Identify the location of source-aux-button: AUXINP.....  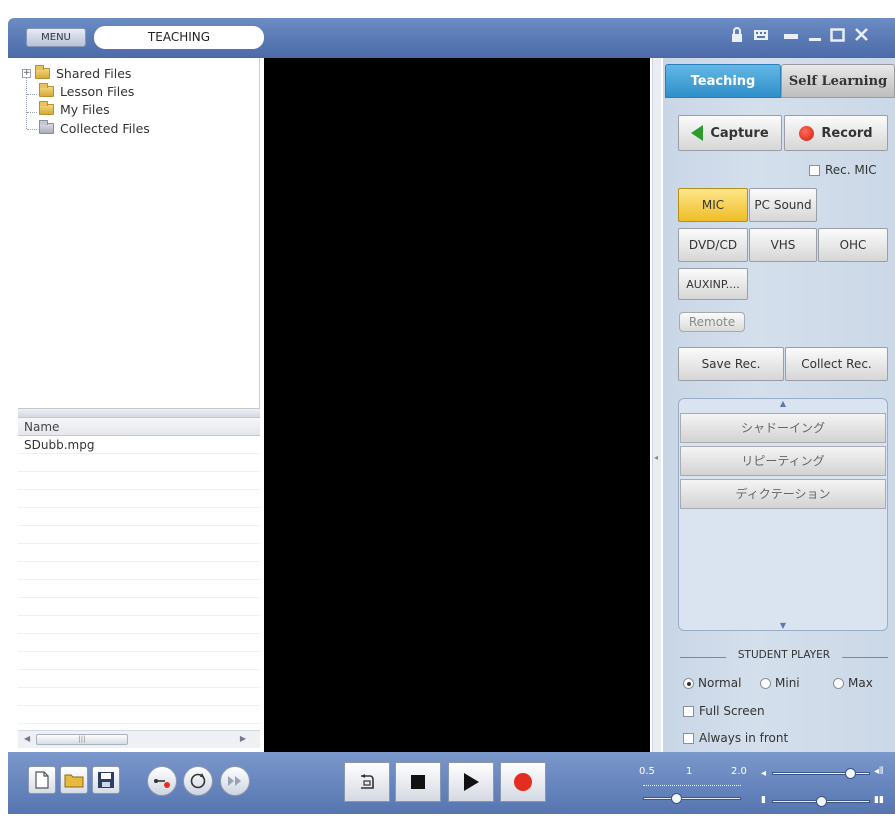
(713, 284).